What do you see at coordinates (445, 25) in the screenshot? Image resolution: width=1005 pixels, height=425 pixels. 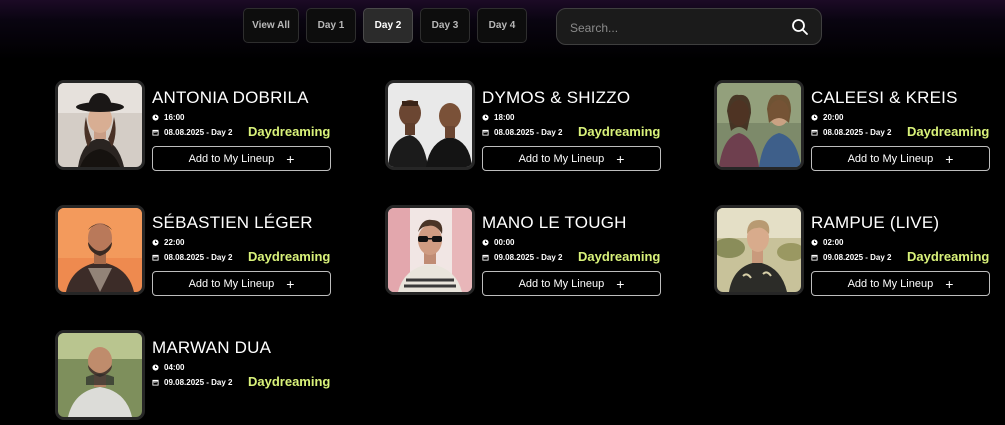 I see `tab-day-3: Day 3` at bounding box center [445, 25].